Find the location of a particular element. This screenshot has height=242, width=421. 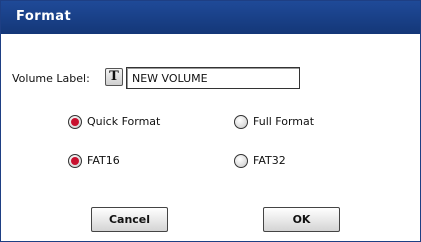

full-format-radio is located at coordinates (241, 122).